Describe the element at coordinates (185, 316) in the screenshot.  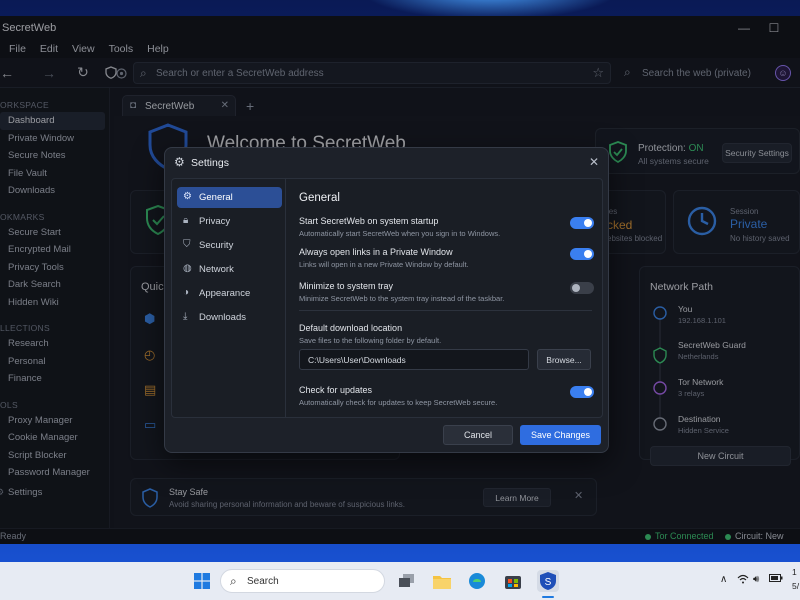
I see `download-icon: ⤓` at that location.